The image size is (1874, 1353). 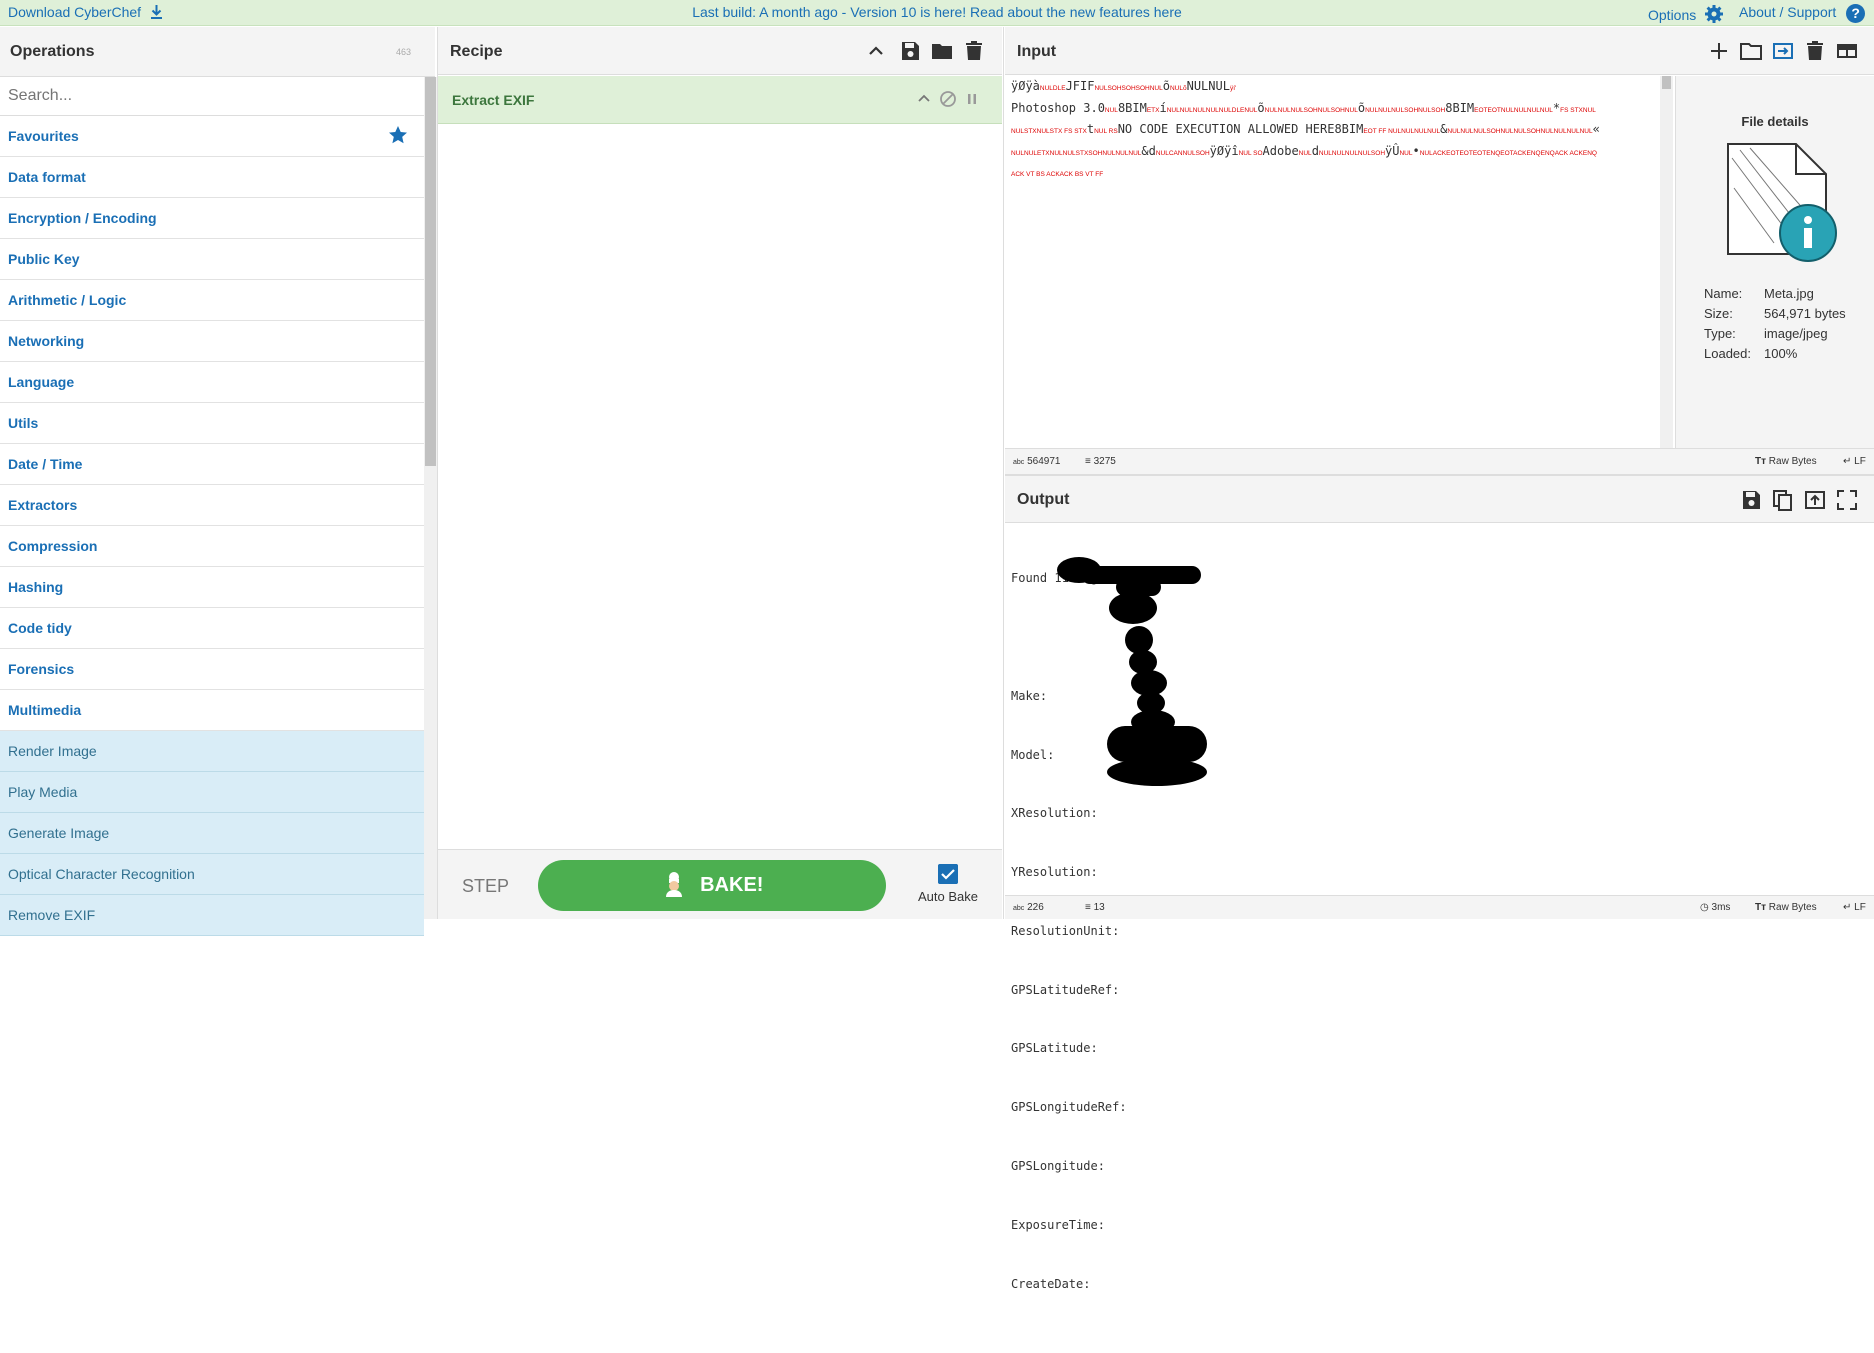 What do you see at coordinates (1802, 13) in the screenshot?
I see `about-support-button: About / Support ?` at bounding box center [1802, 13].